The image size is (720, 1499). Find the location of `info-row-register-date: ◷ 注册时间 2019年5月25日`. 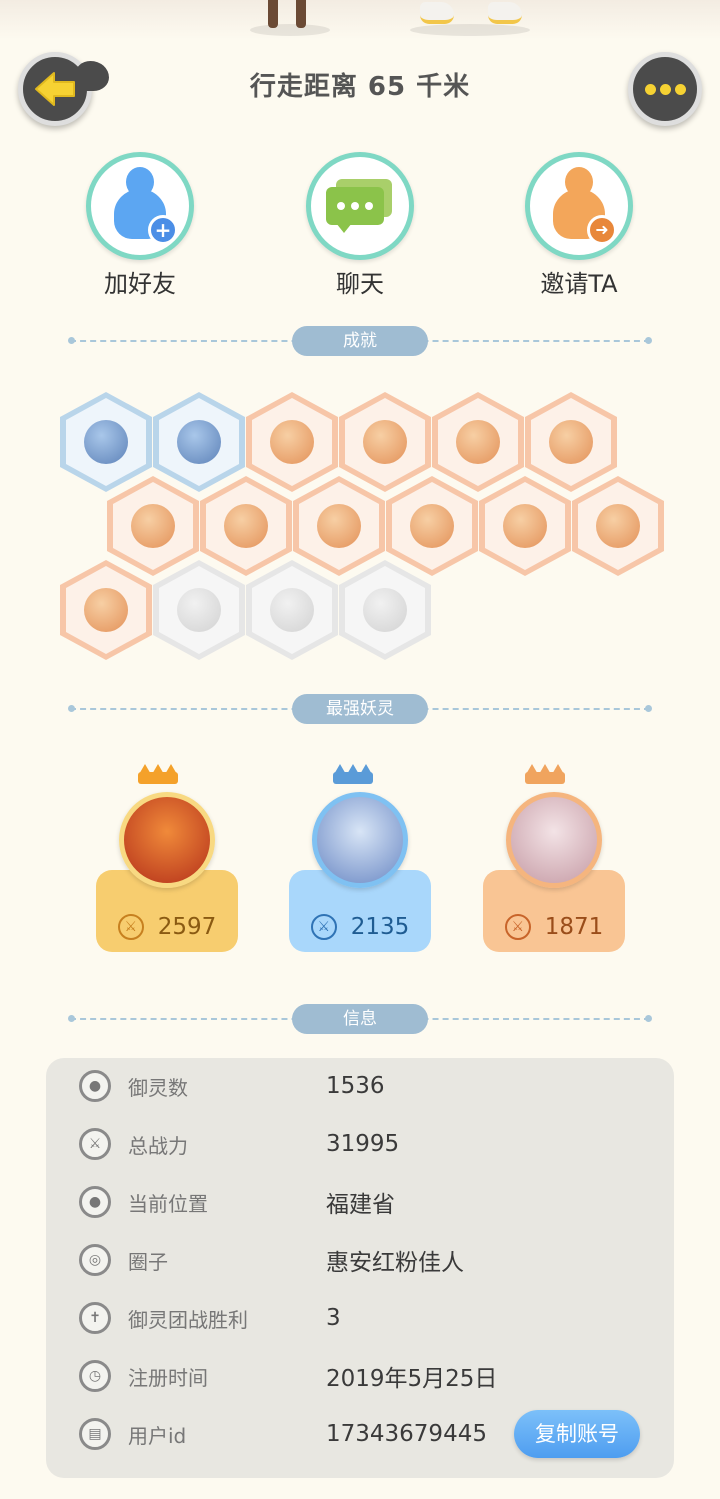

info-row-register-date: ◷ 注册时间 2019年5月25日 is located at coordinates (360, 1376).